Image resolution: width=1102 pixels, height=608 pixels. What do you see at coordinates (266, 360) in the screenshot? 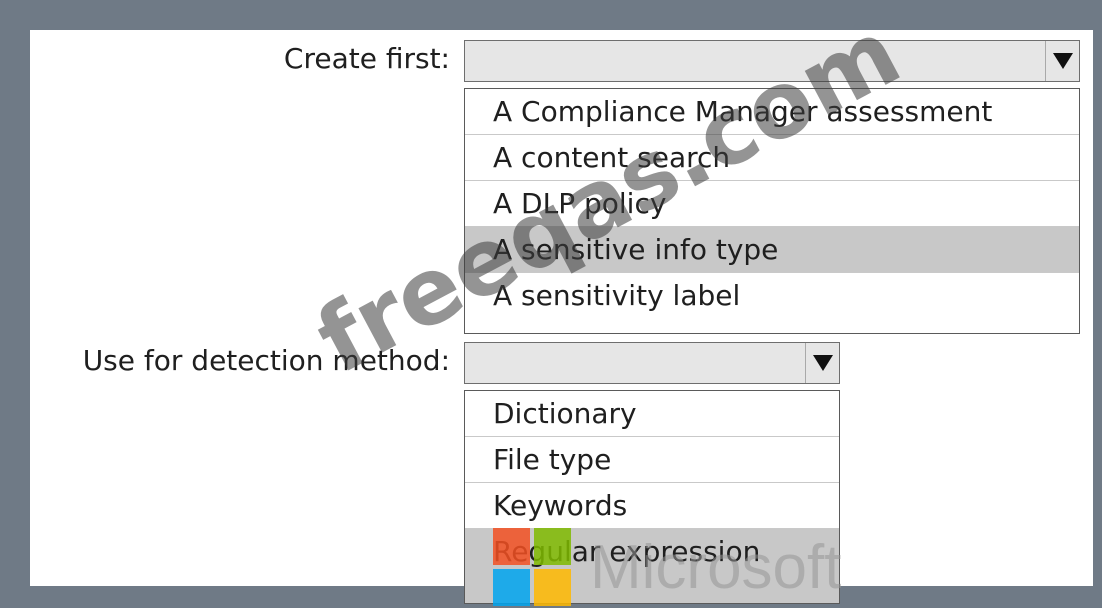
I see `detection-method-label: Use for detection method:` at bounding box center [266, 360].